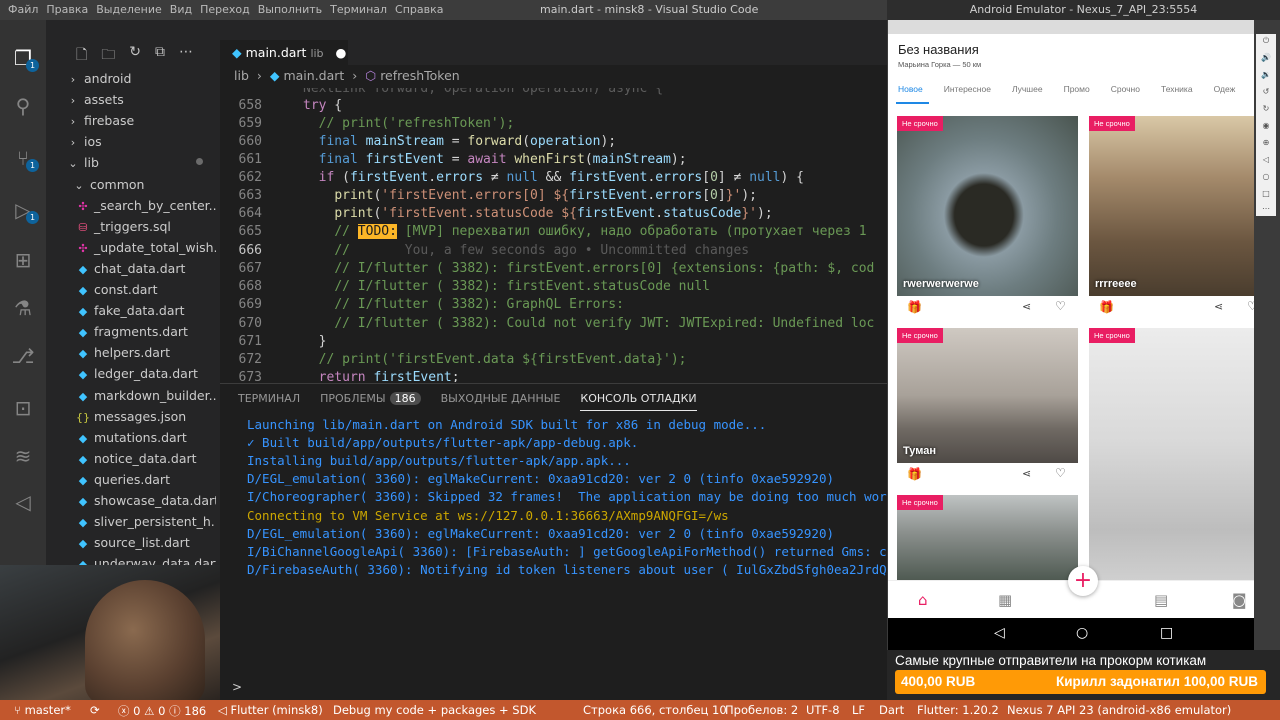 The width and height of the screenshot is (1280, 720). I want to click on add-item-button: +, so click(1083, 581).